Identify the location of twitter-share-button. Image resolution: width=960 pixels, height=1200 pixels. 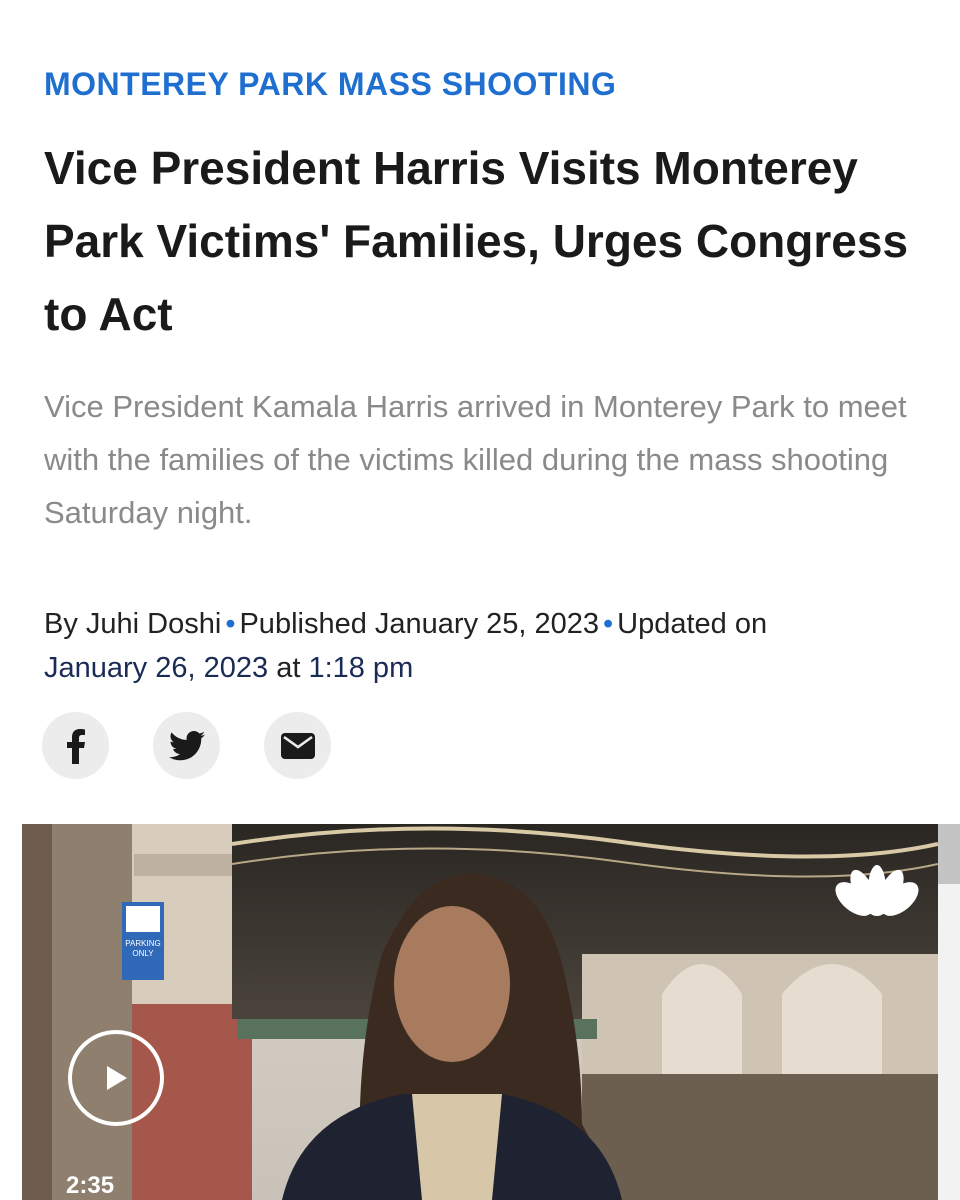
(186, 745).